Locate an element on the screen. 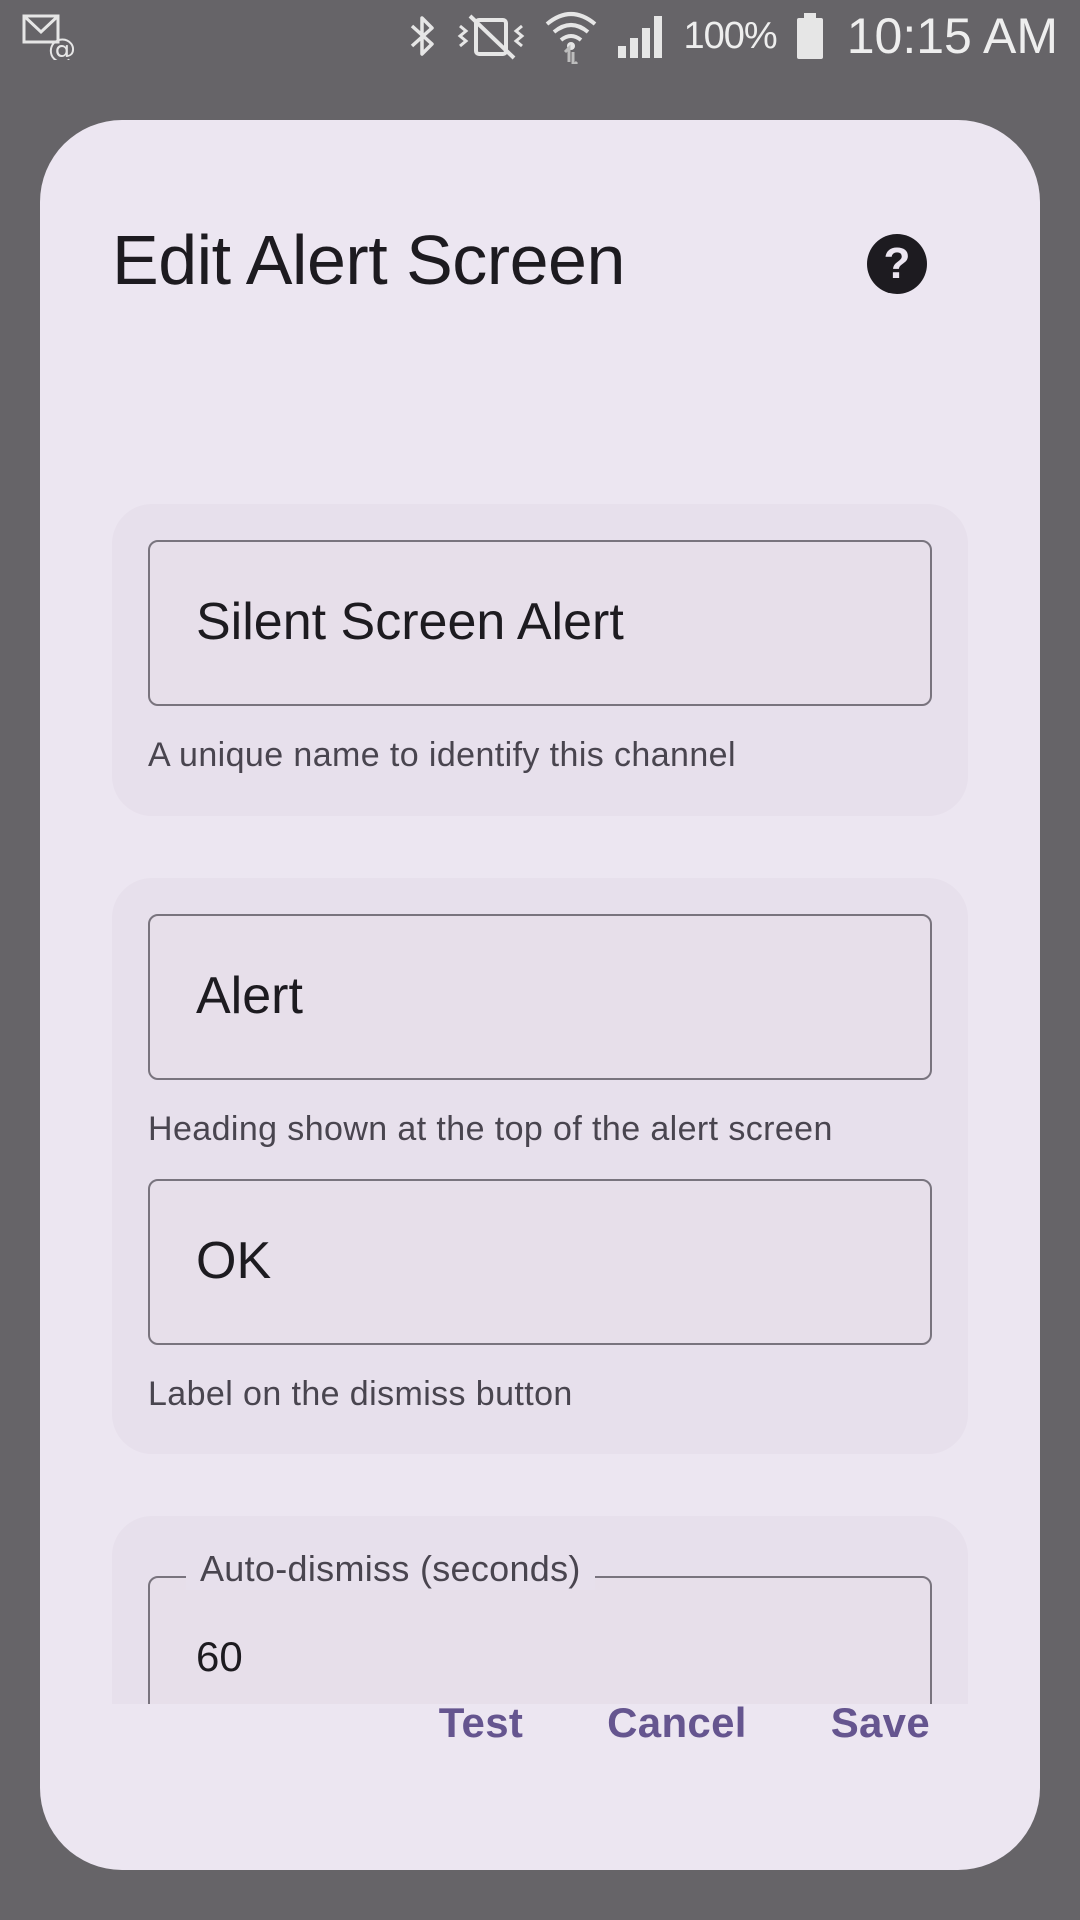 Image resolution: width=1080 pixels, height=1920 pixels. bluetooth-icon is located at coordinates (422, 36).